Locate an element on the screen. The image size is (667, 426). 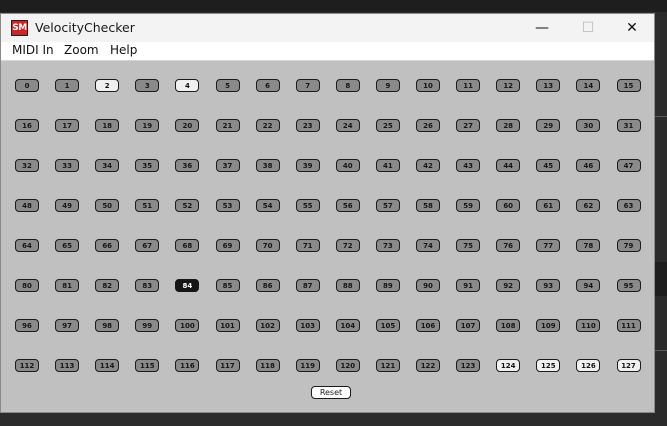
velocity-button-98: 98 is located at coordinates (107, 325).